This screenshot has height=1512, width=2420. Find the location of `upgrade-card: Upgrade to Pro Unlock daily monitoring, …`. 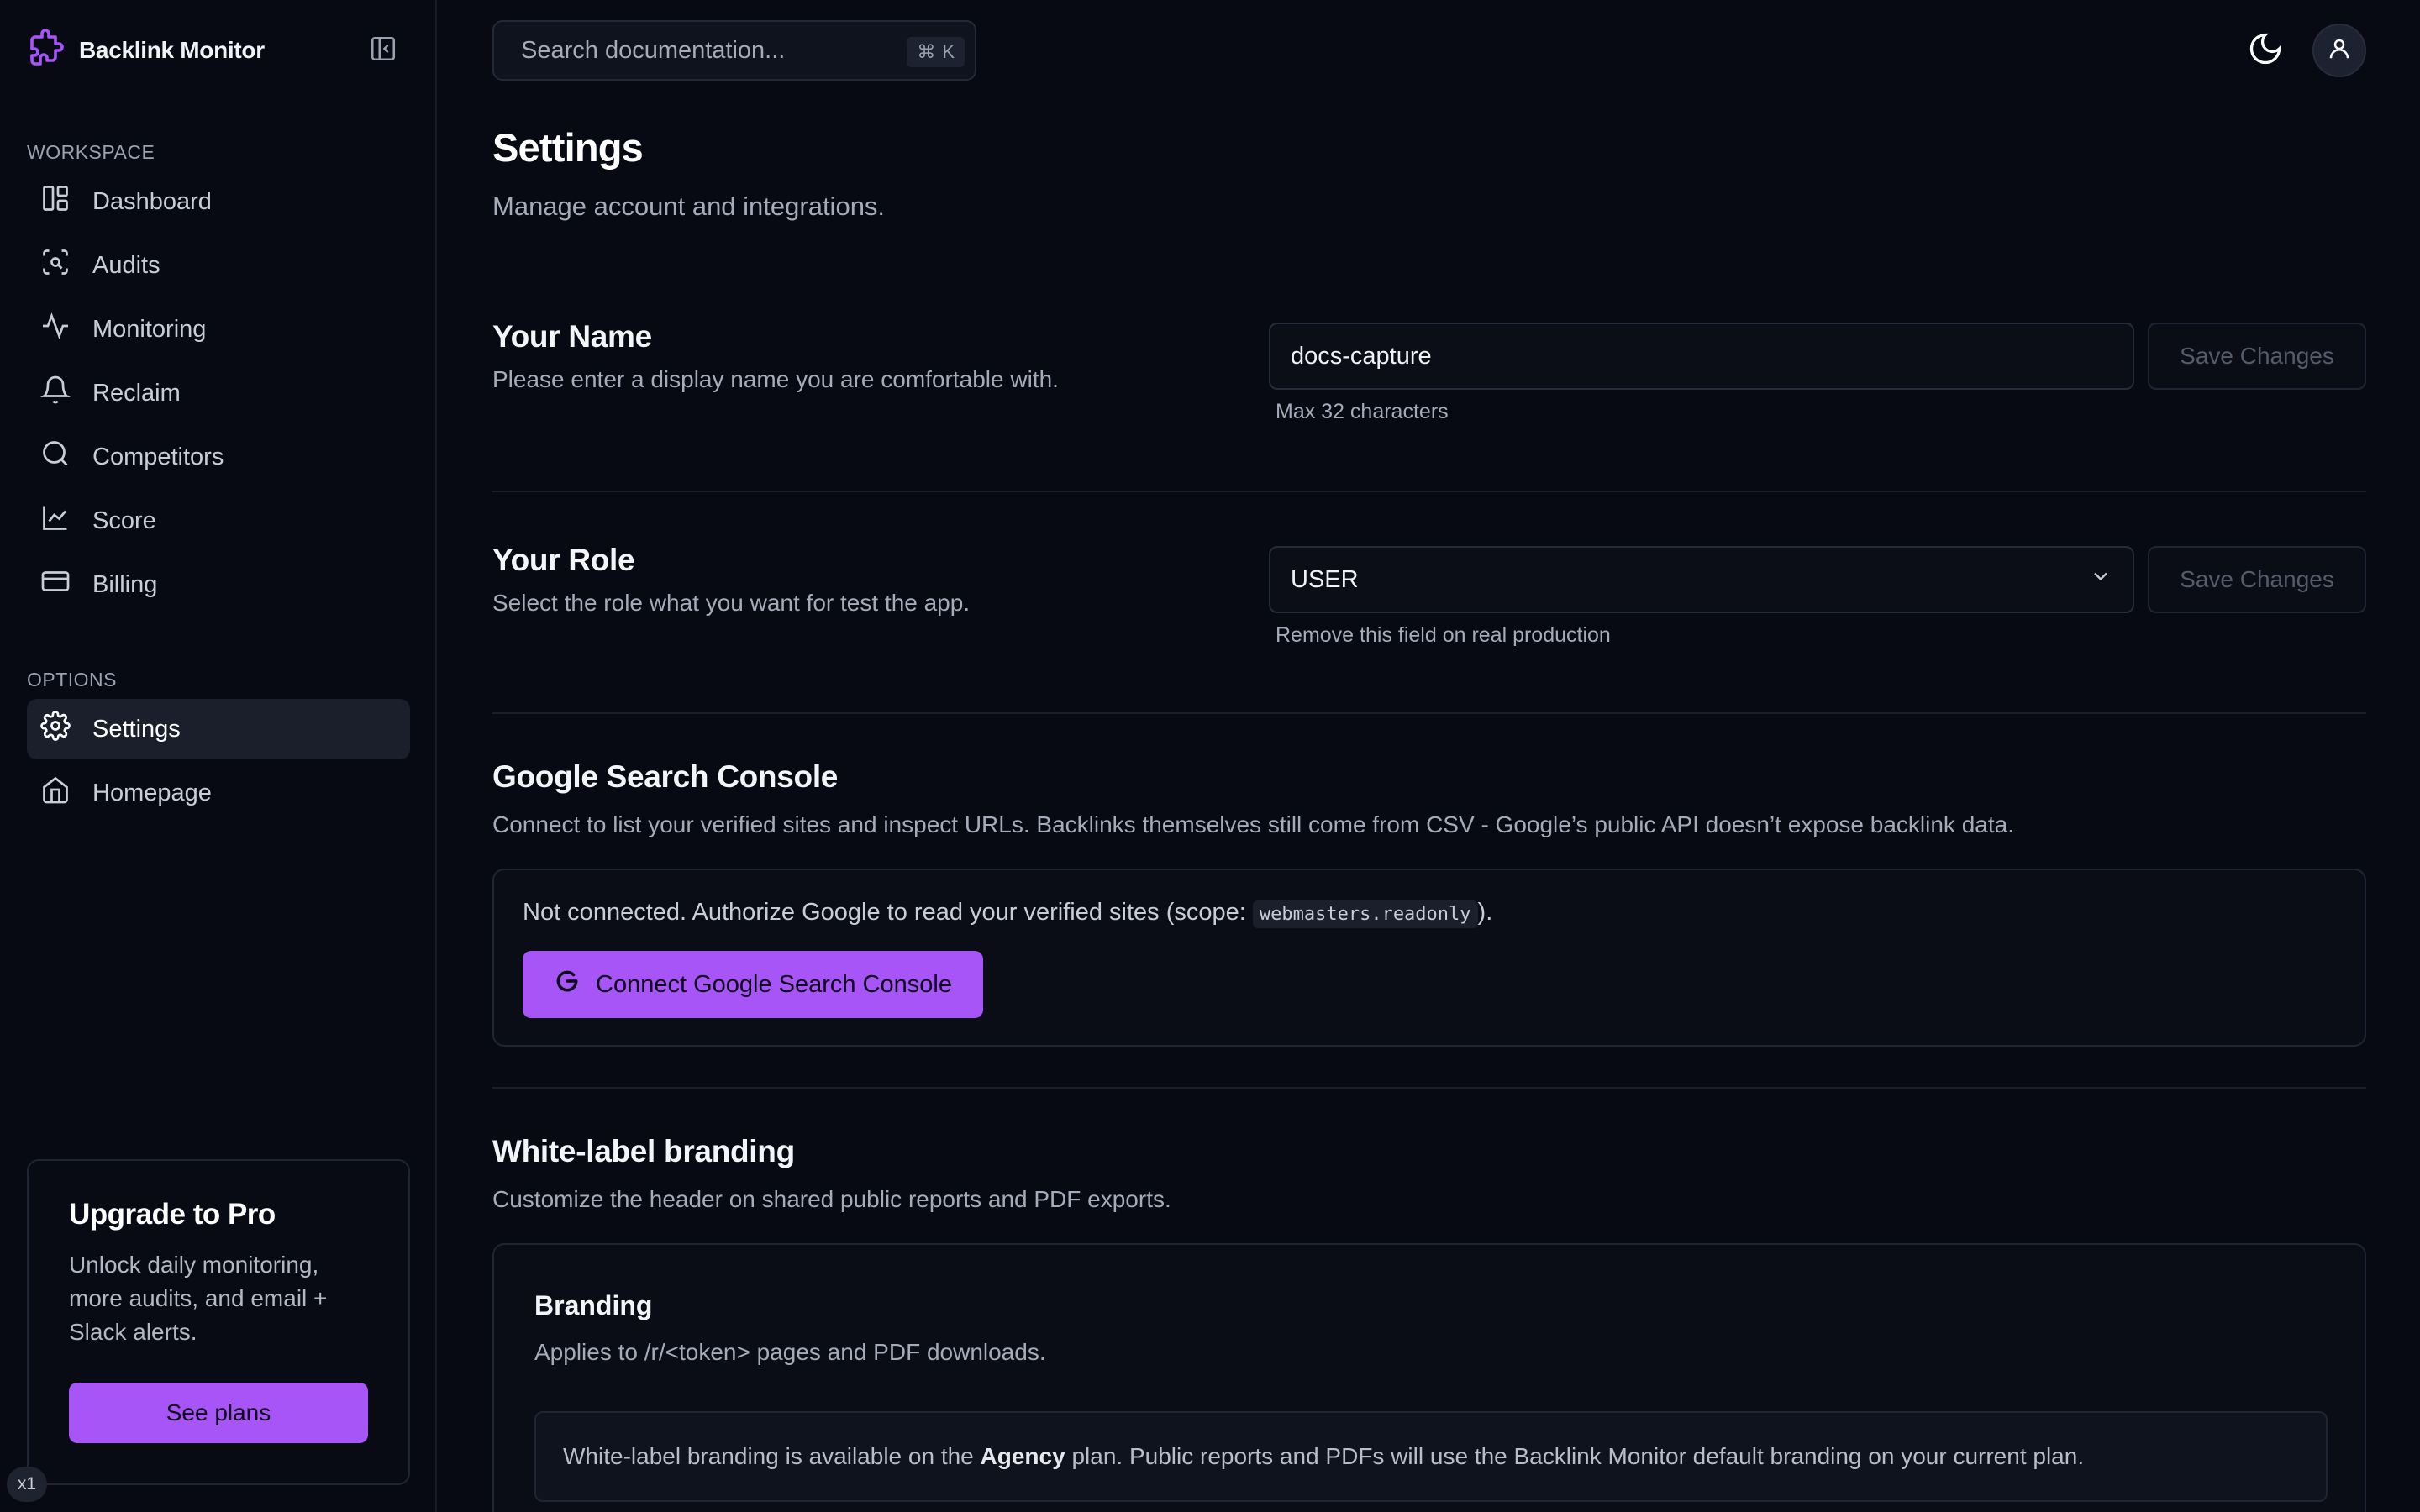

upgrade-card: Upgrade to Pro Unlock daily monitoring, … is located at coordinates (218, 1322).